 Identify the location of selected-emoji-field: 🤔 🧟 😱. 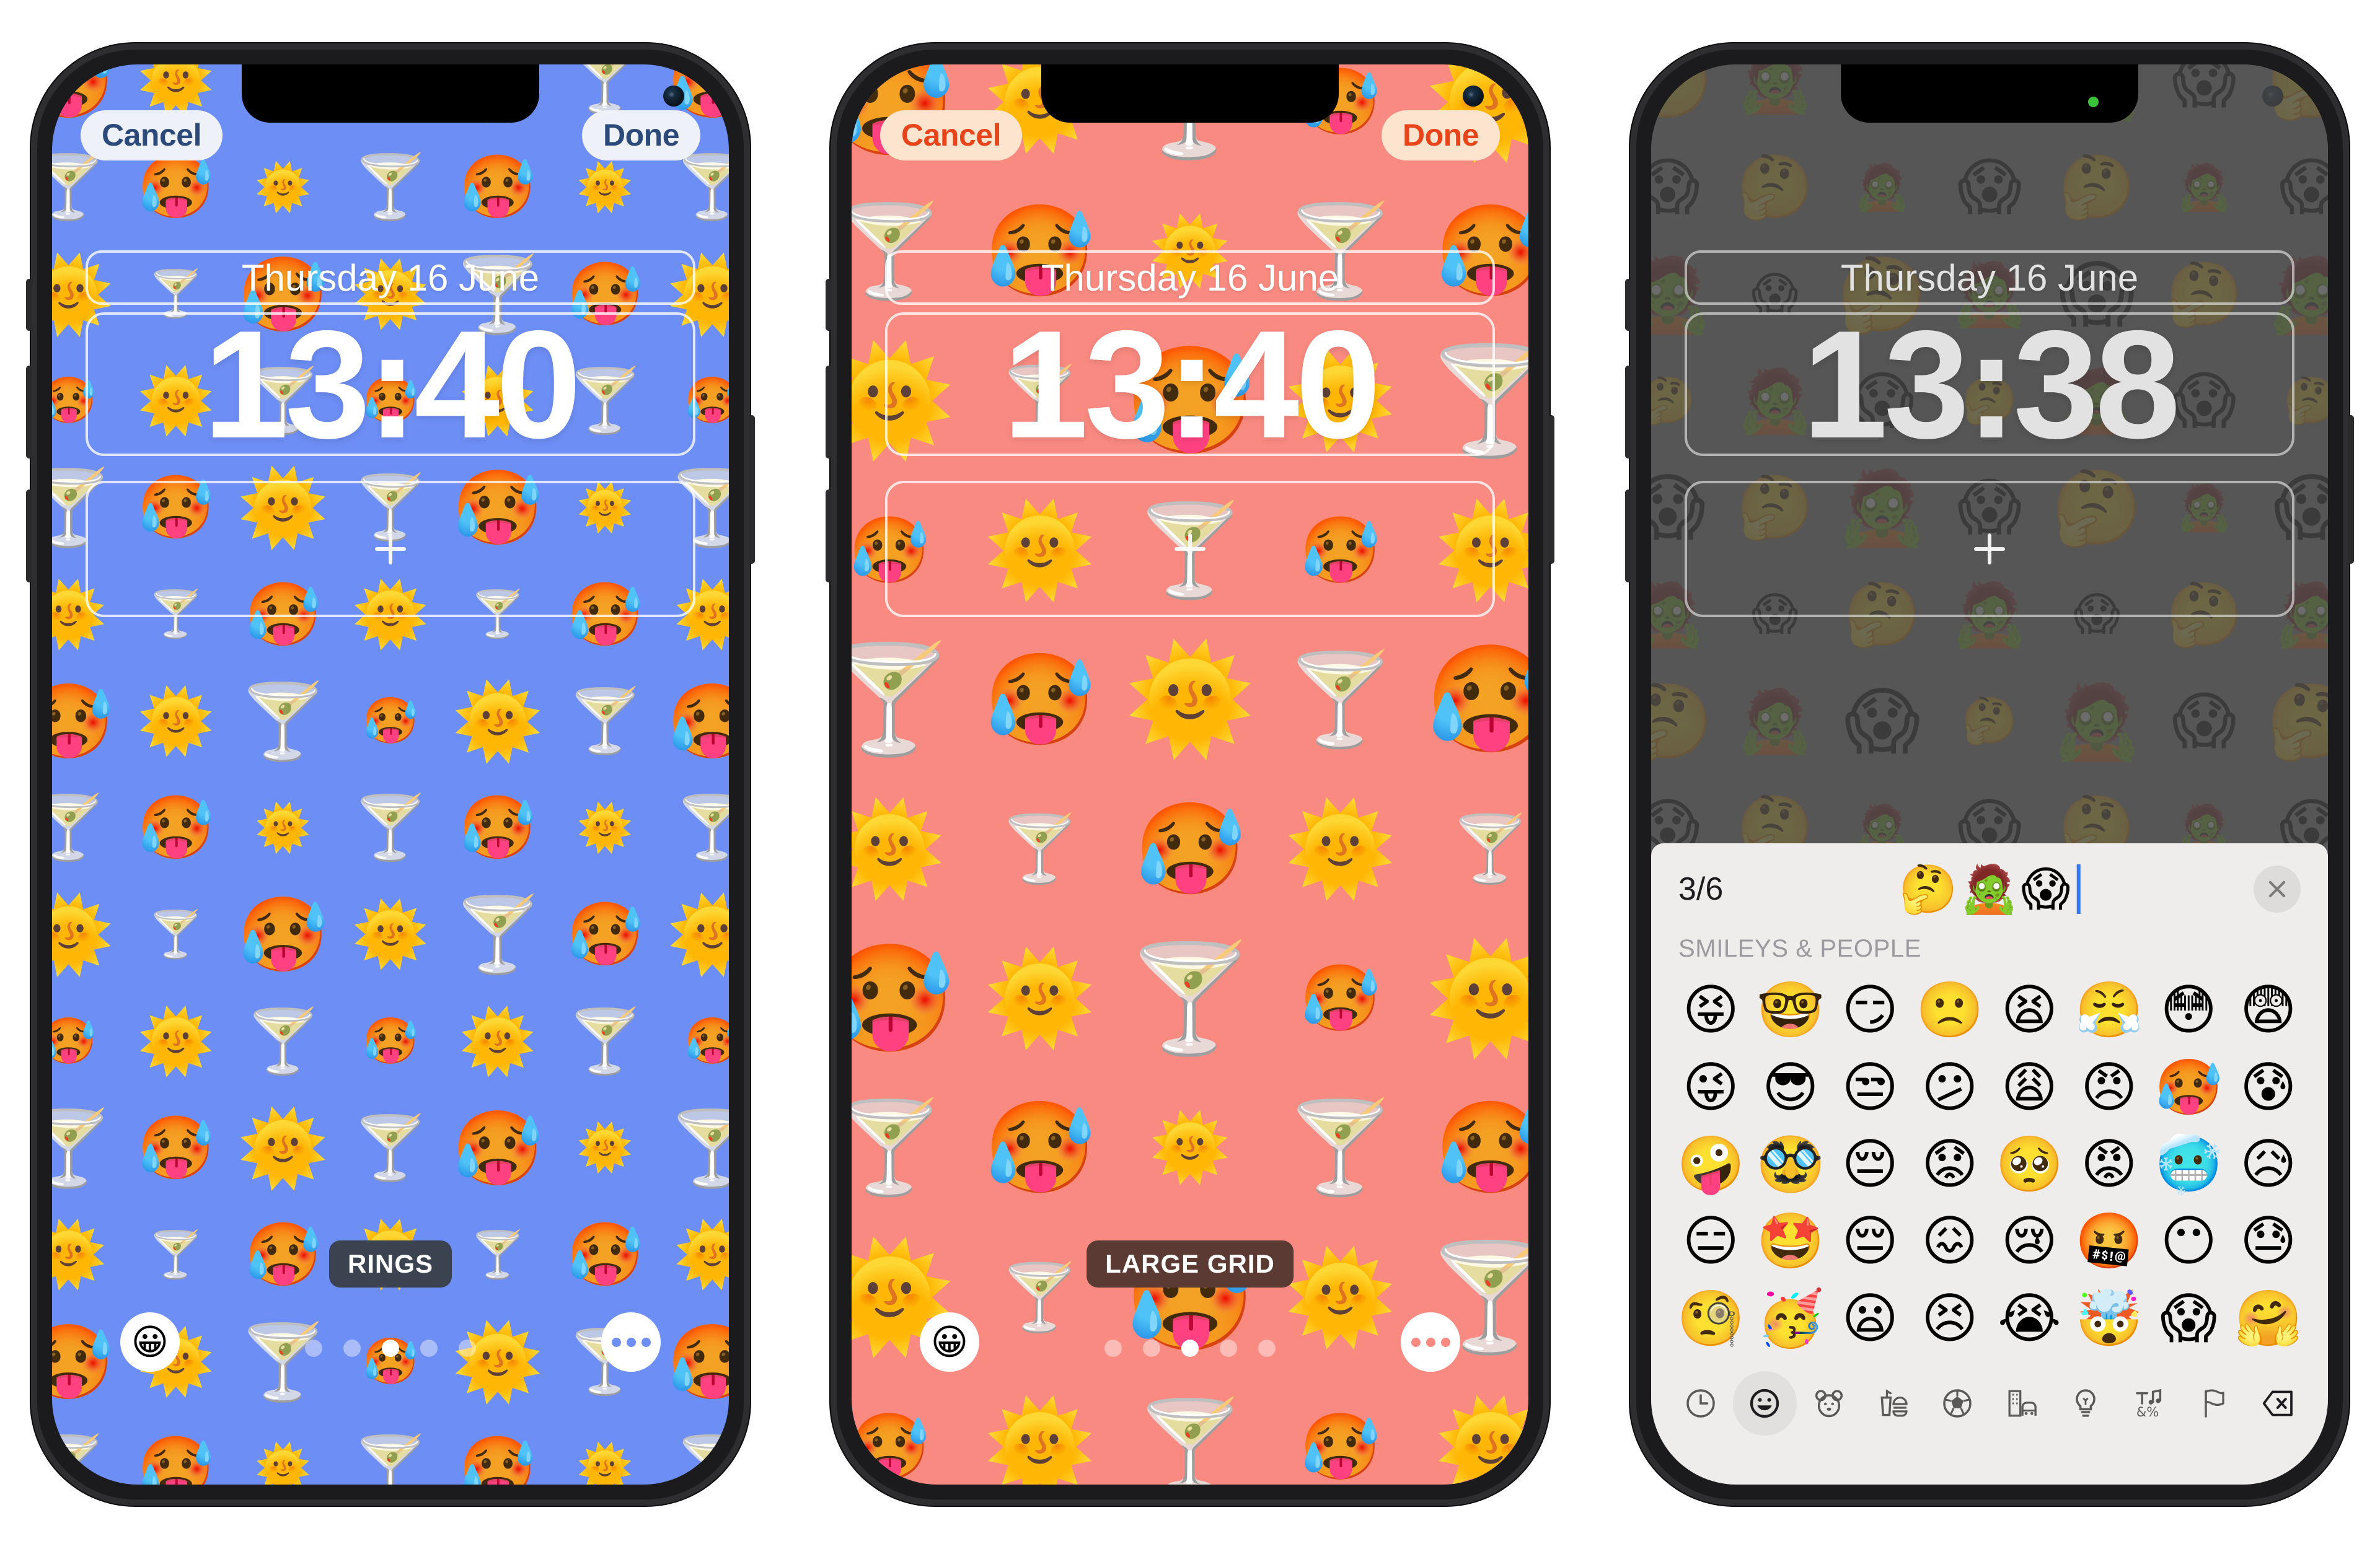
(1990, 889).